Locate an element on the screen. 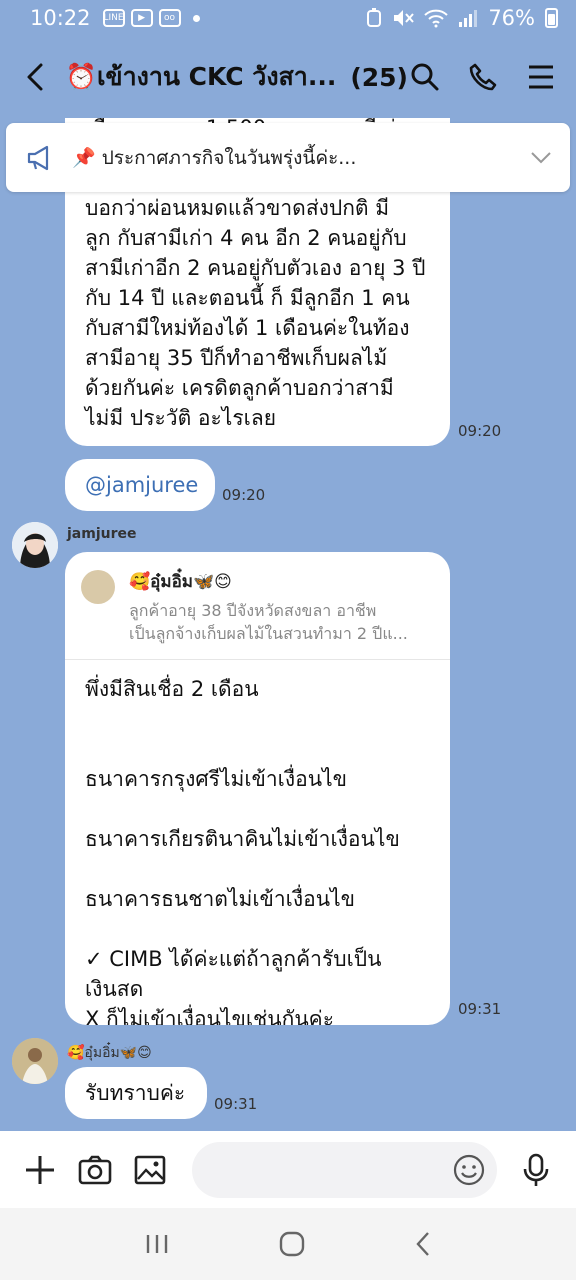 This screenshot has width=576, height=1280. camera-icon is located at coordinates (95, 1169).